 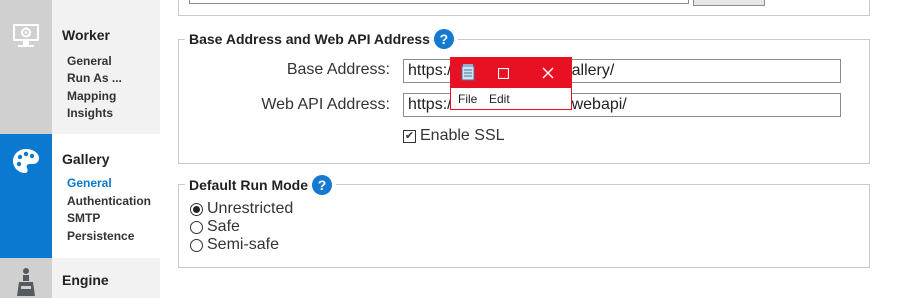 I want to click on web-api-address-label: Web API Address:, so click(x=325, y=104).